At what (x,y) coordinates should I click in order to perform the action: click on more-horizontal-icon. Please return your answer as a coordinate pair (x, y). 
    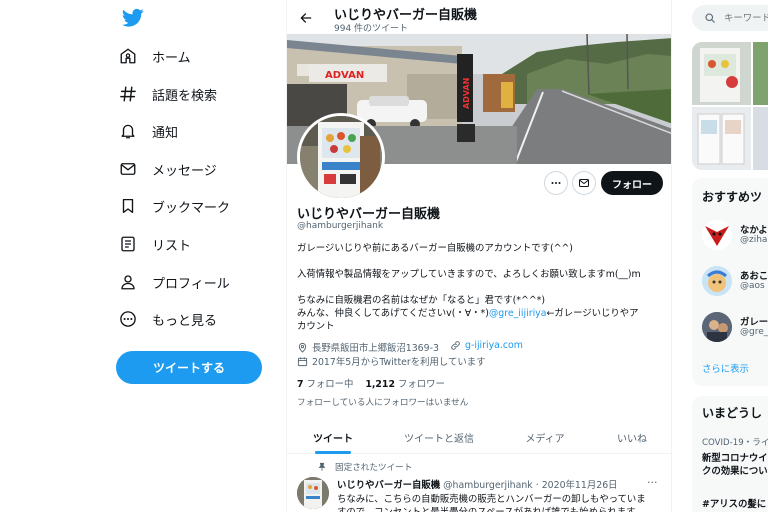
    Looking at the image, I should click on (556, 183).